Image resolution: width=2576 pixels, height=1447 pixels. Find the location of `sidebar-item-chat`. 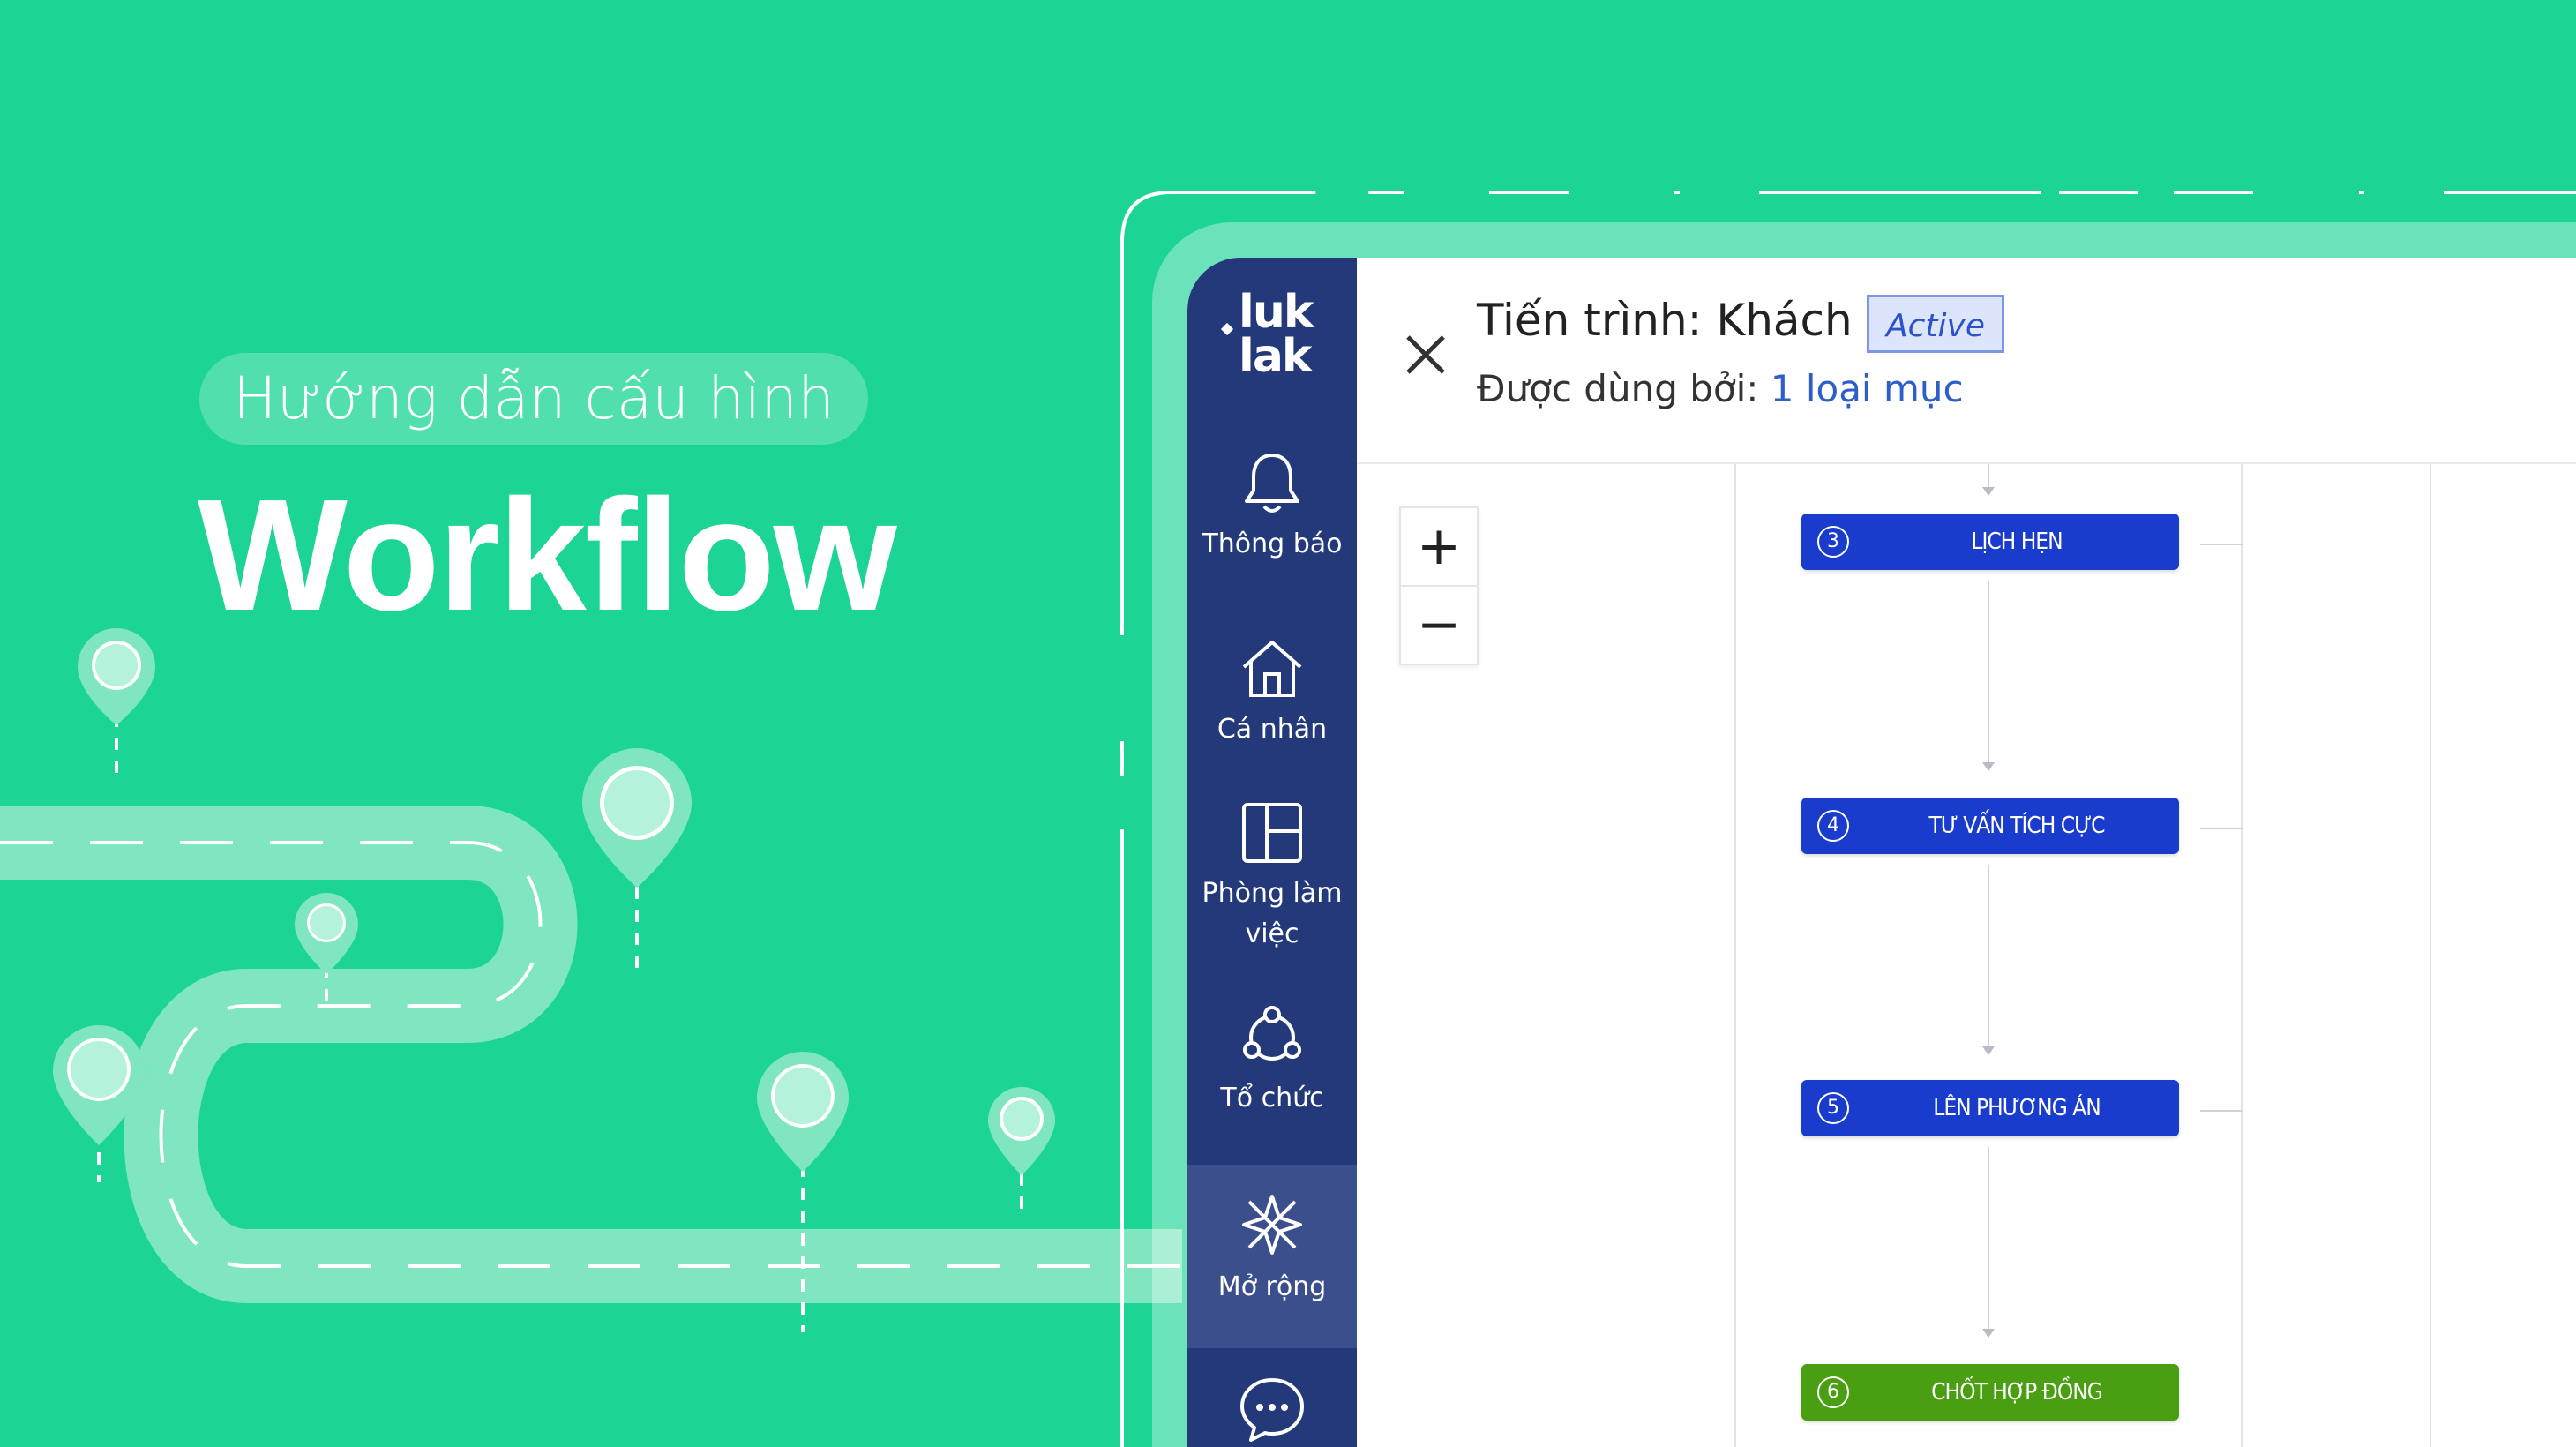

sidebar-item-chat is located at coordinates (1272, 1411).